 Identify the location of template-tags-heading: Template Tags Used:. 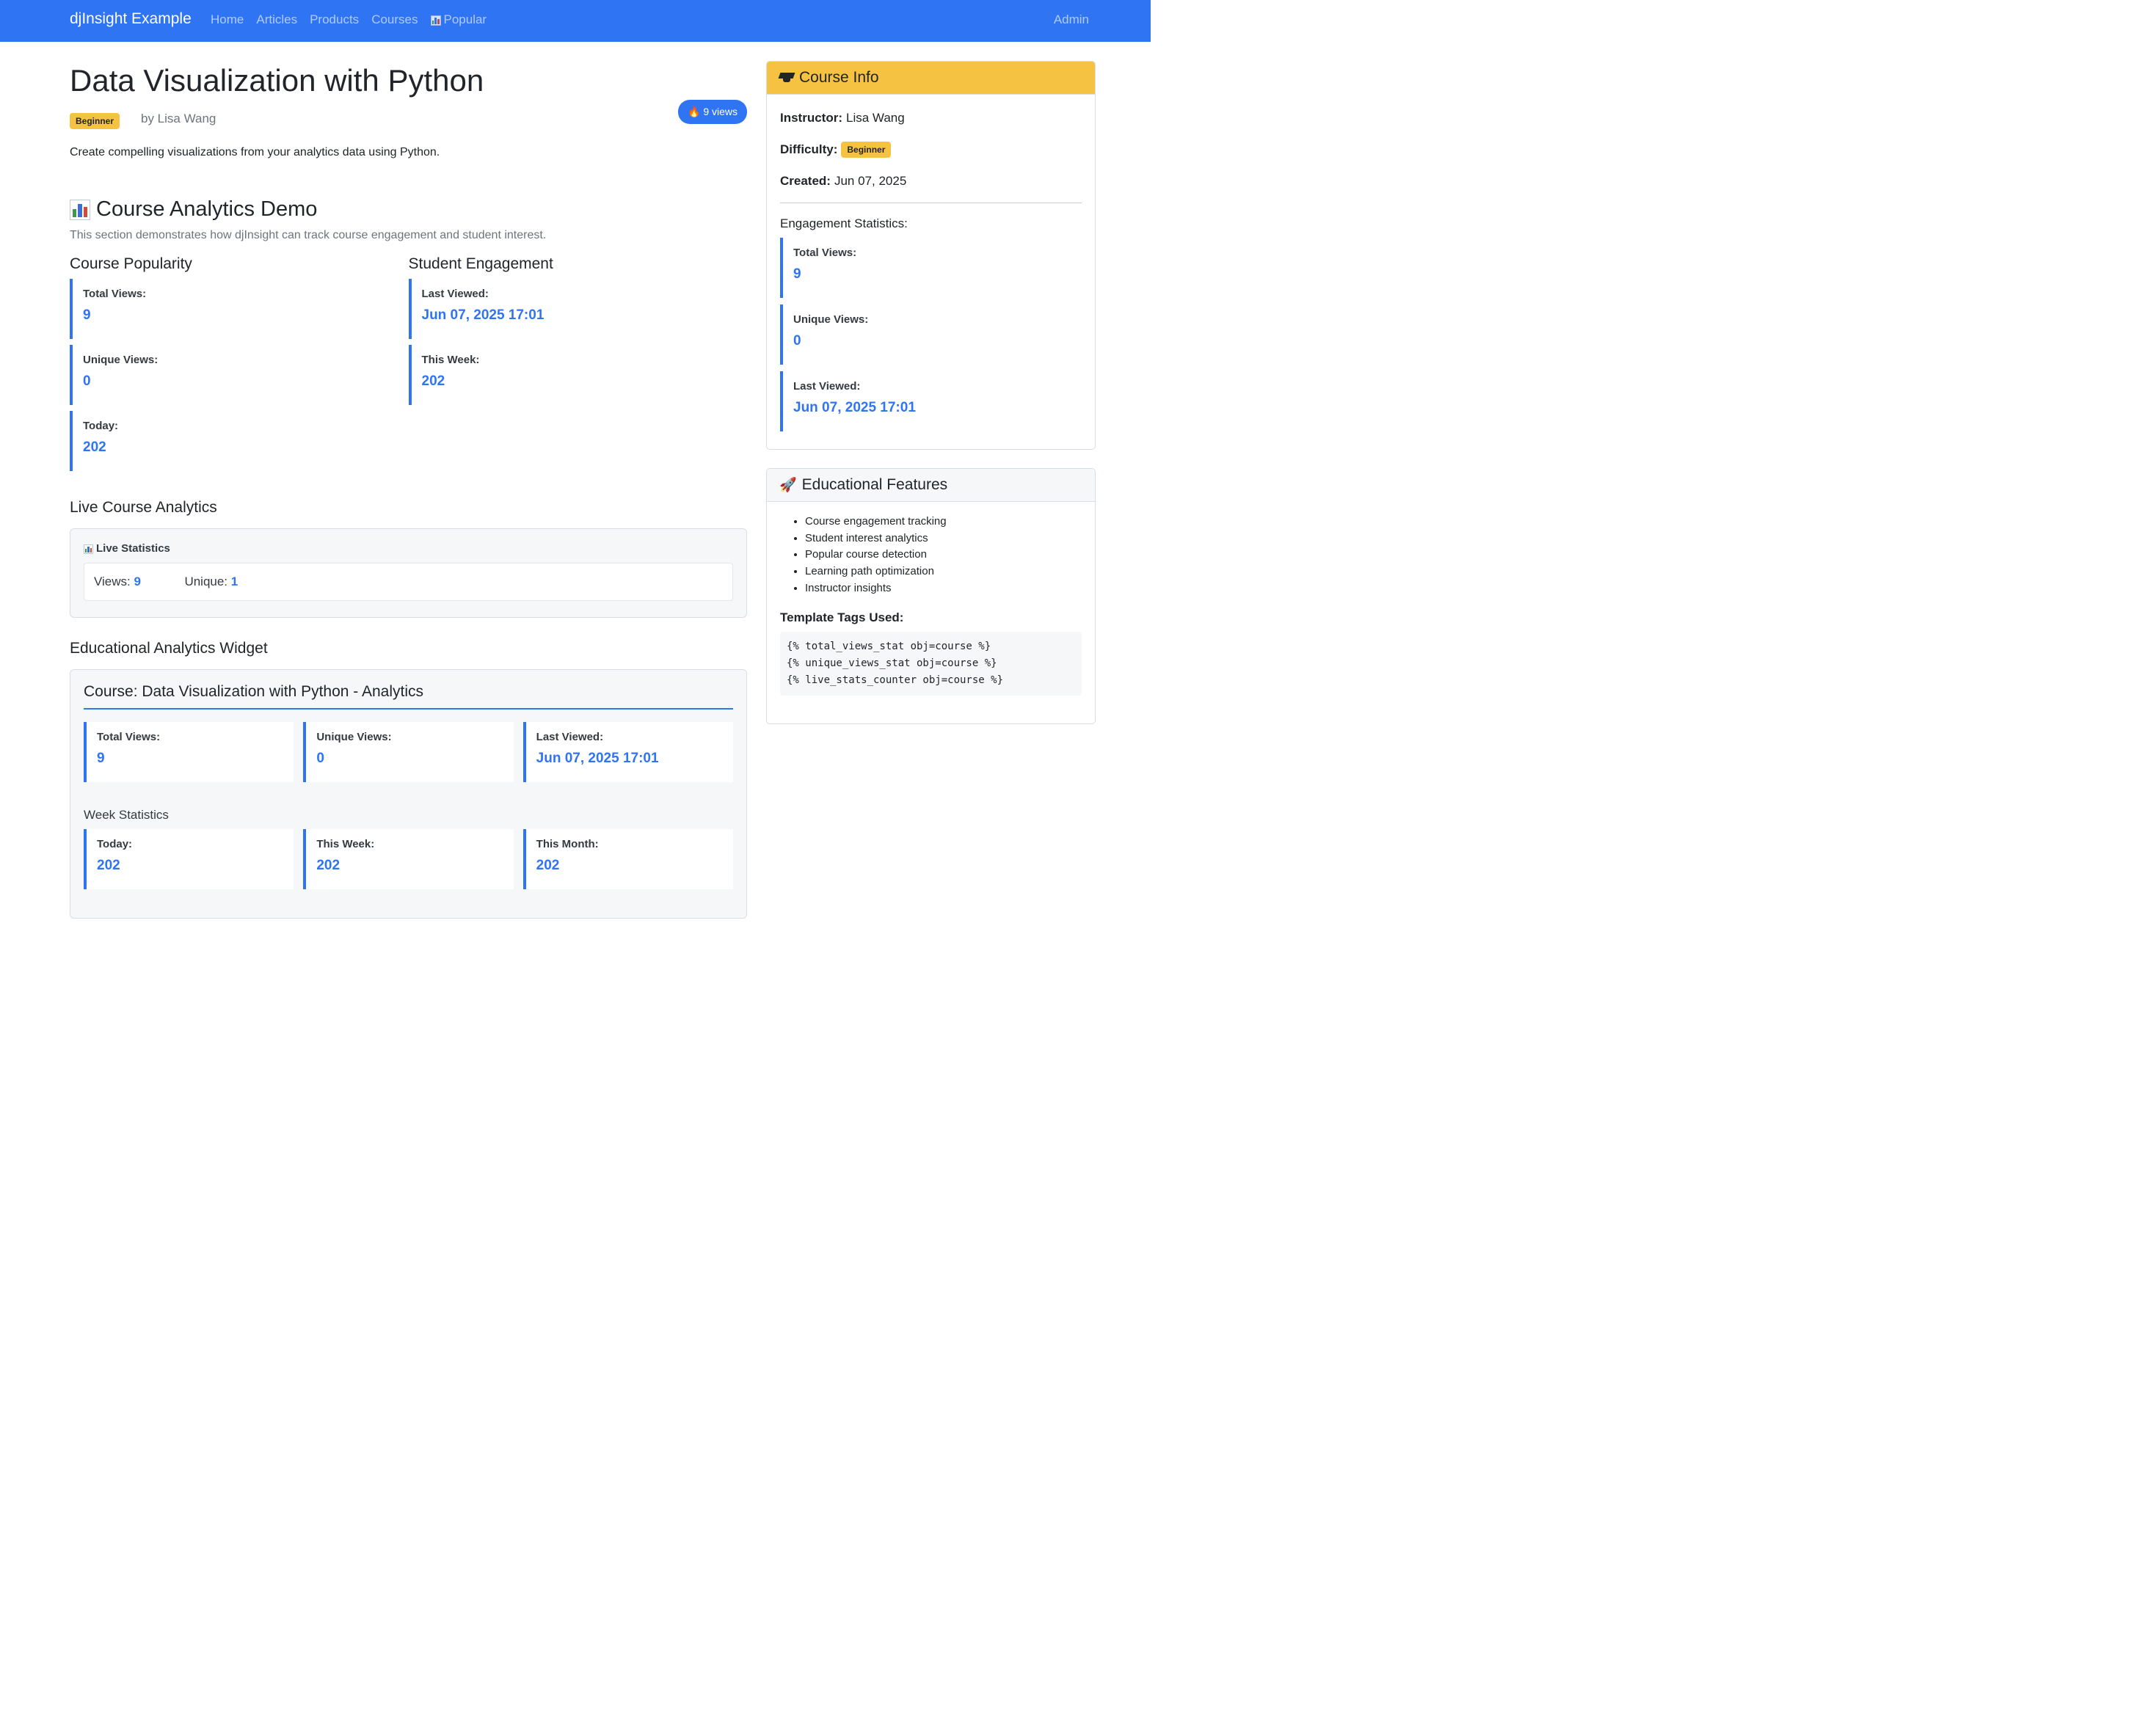
(842, 617).